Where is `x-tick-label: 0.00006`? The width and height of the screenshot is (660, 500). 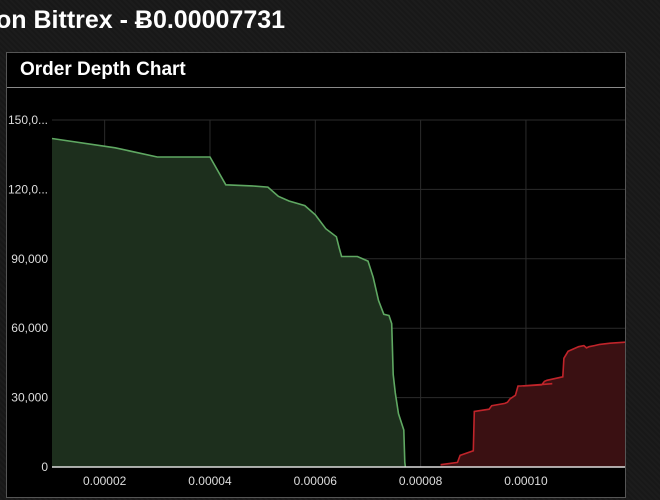 x-tick-label: 0.00006 is located at coordinates (316, 481).